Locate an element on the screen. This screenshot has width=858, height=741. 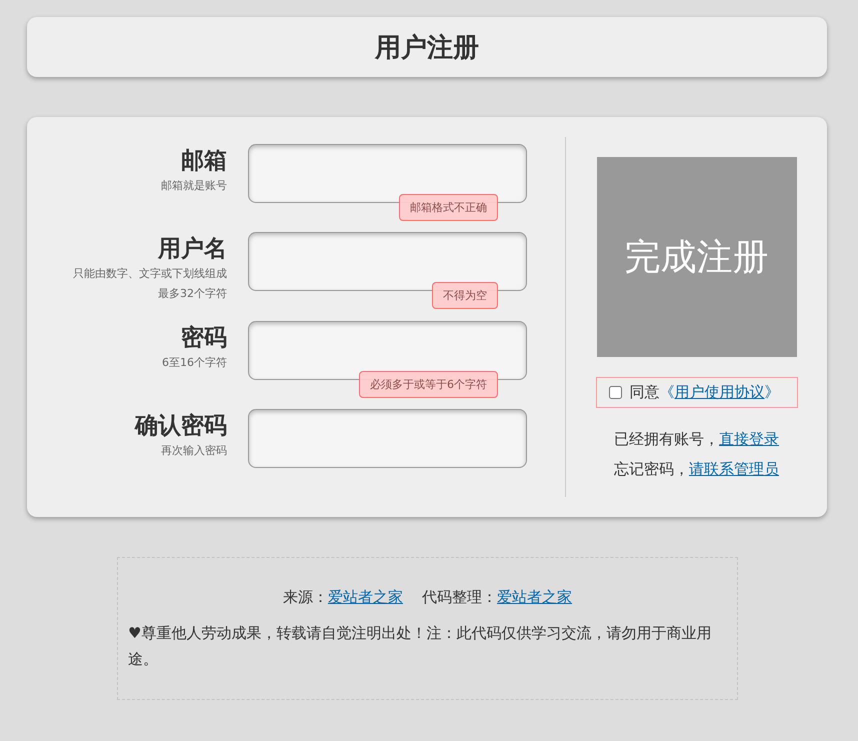
field-hint: 6至16个字符 is located at coordinates (194, 362).